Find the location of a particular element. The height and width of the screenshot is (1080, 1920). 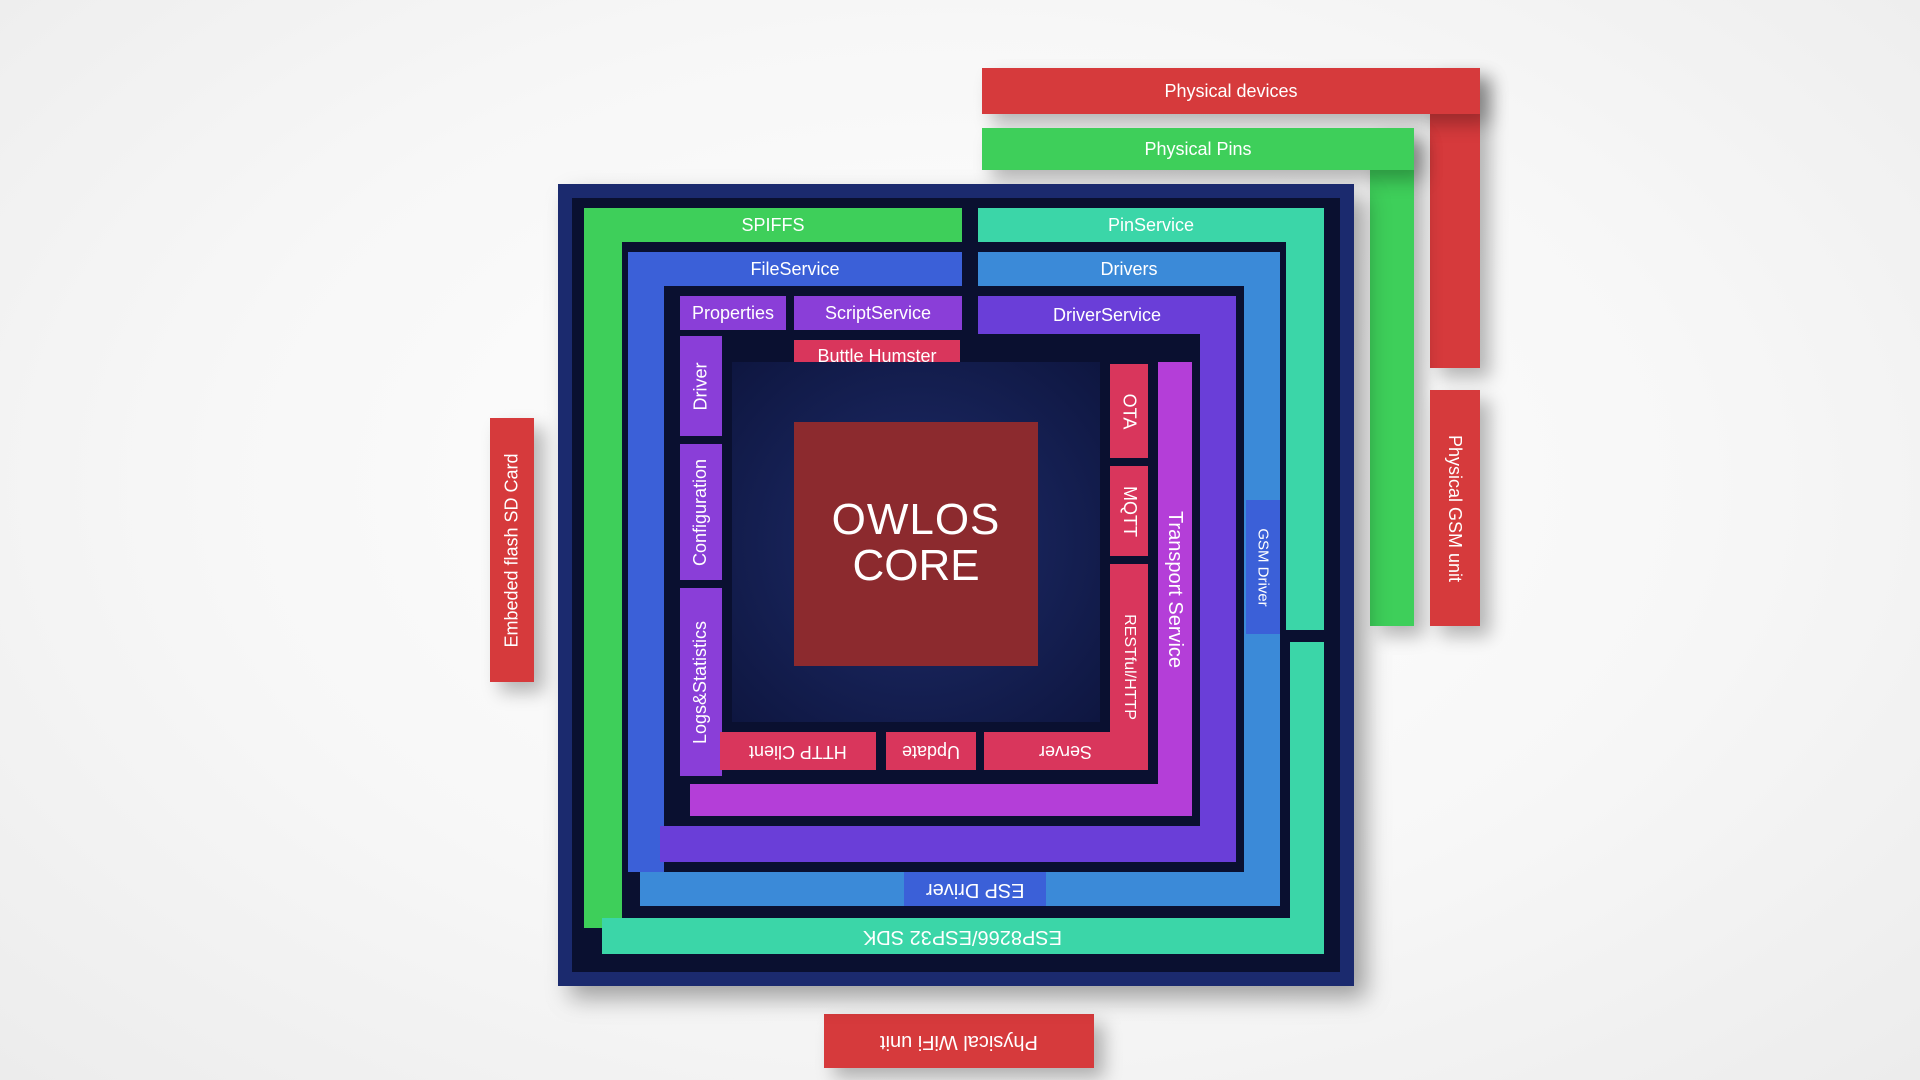

wifi-block: Physical WiFi unit is located at coordinates (959, 1041).